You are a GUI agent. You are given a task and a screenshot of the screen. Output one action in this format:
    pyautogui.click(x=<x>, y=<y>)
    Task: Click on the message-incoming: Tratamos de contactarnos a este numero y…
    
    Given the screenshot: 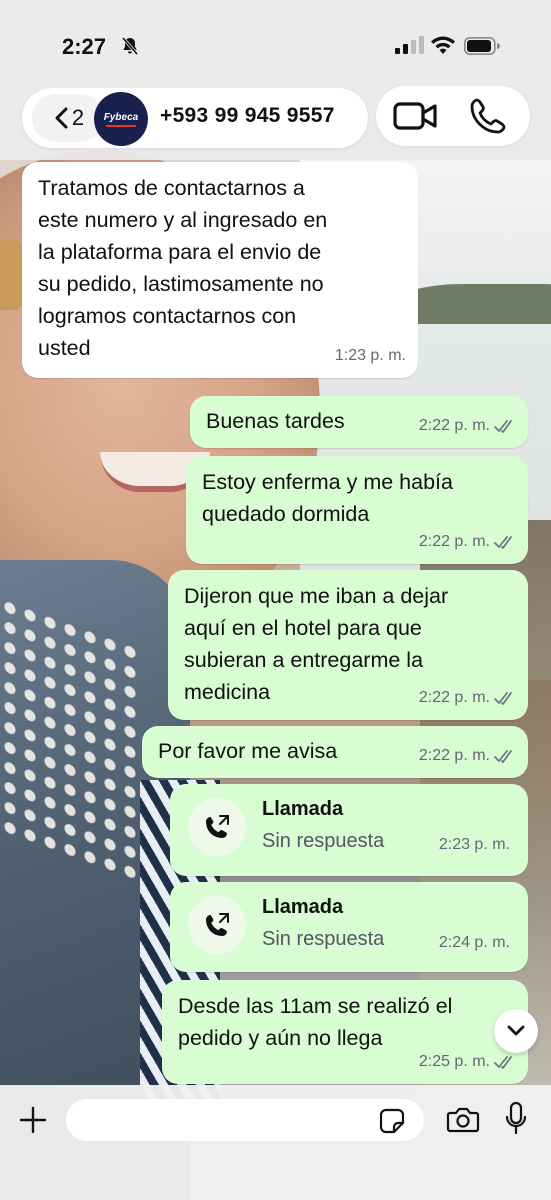 What is the action you would take?
    pyautogui.click(x=220, y=270)
    